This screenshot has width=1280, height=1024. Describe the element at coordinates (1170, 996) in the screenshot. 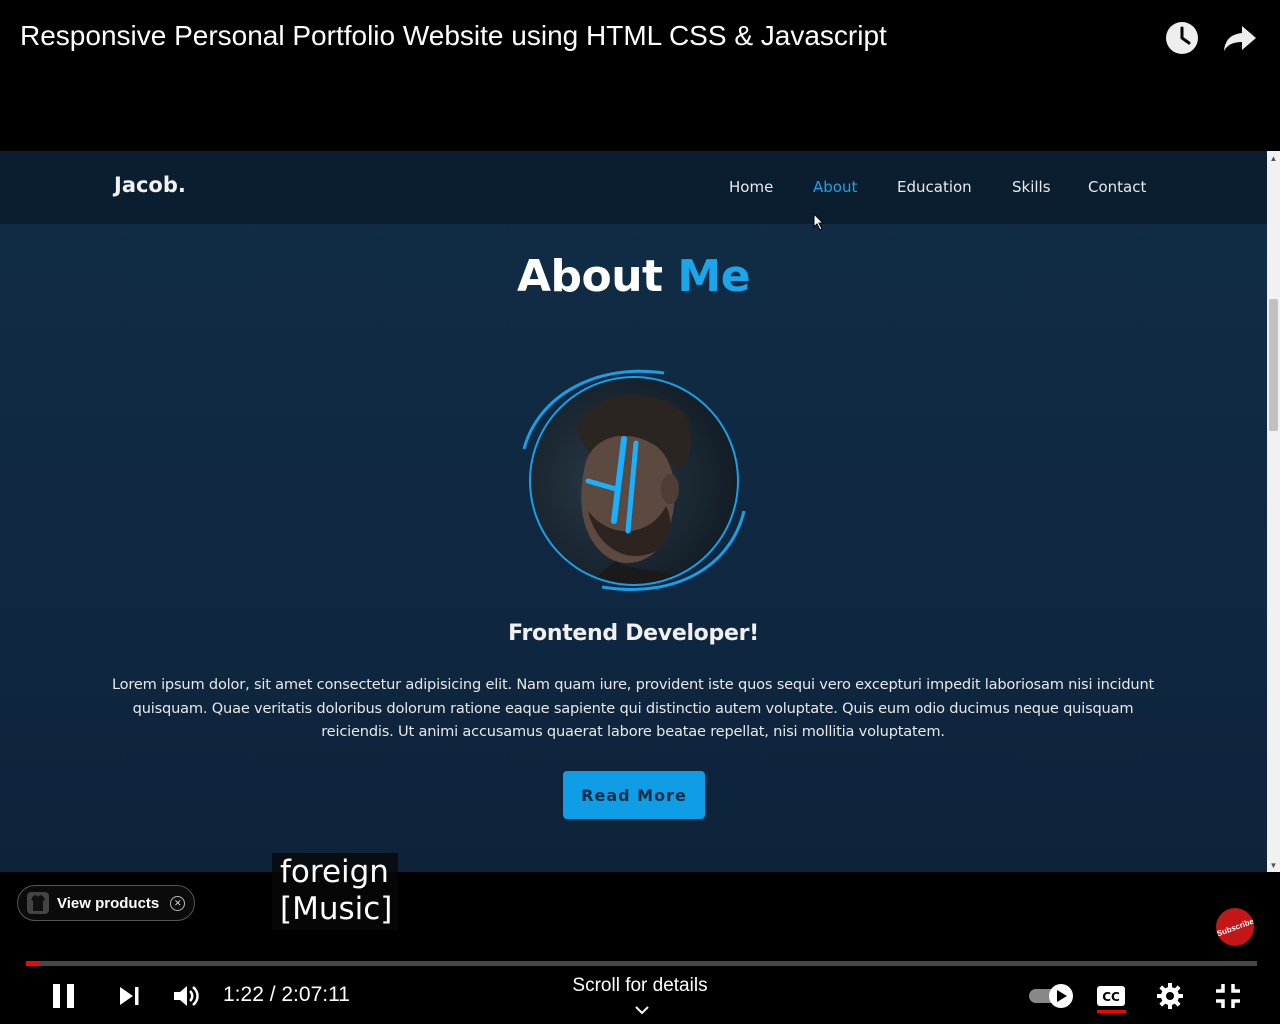

I see `settings-icon` at that location.